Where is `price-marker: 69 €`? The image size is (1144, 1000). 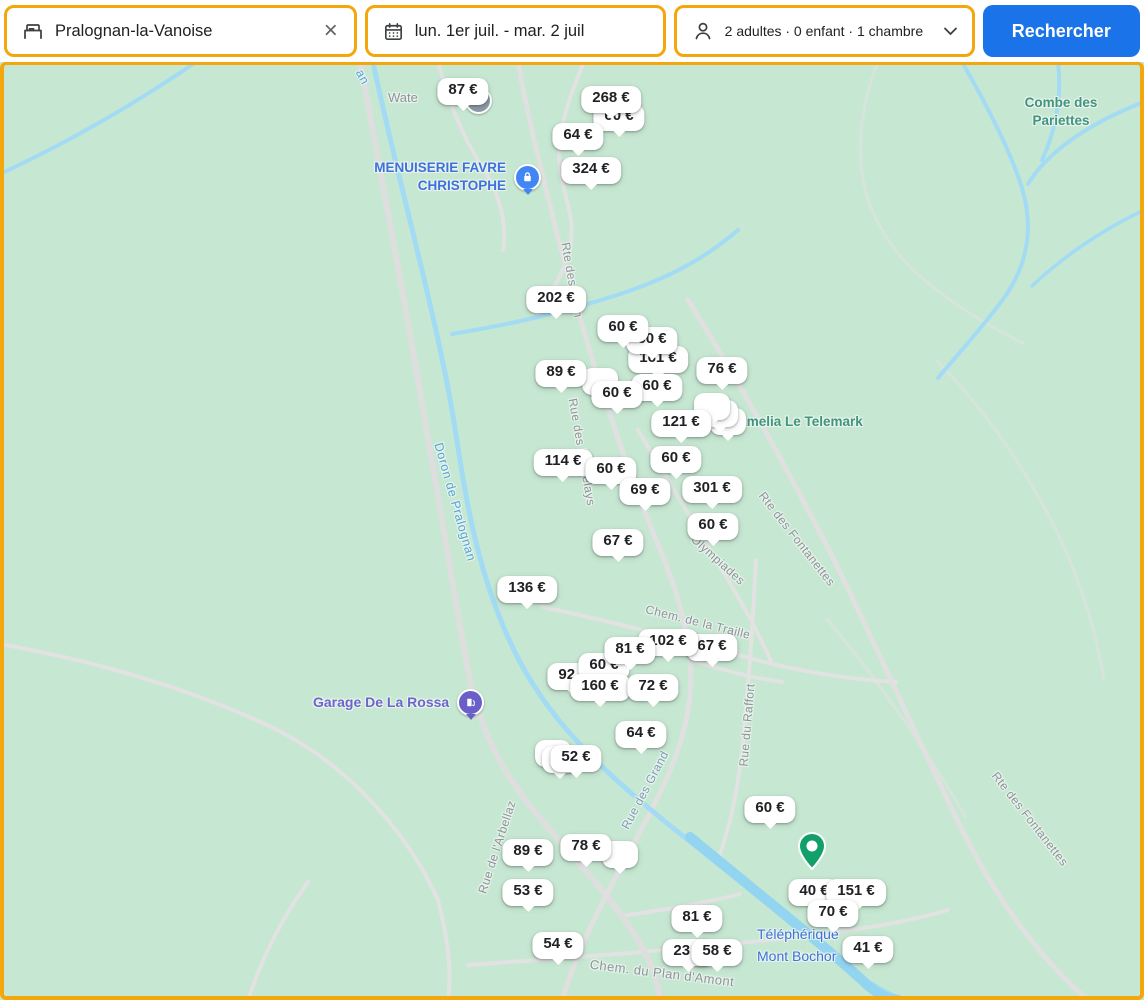
price-marker: 69 € is located at coordinates (645, 491).